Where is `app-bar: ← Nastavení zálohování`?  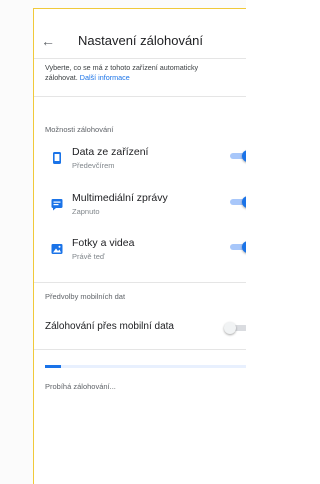
app-bar: ← Nastavení zálohování is located at coordinates (140, 41).